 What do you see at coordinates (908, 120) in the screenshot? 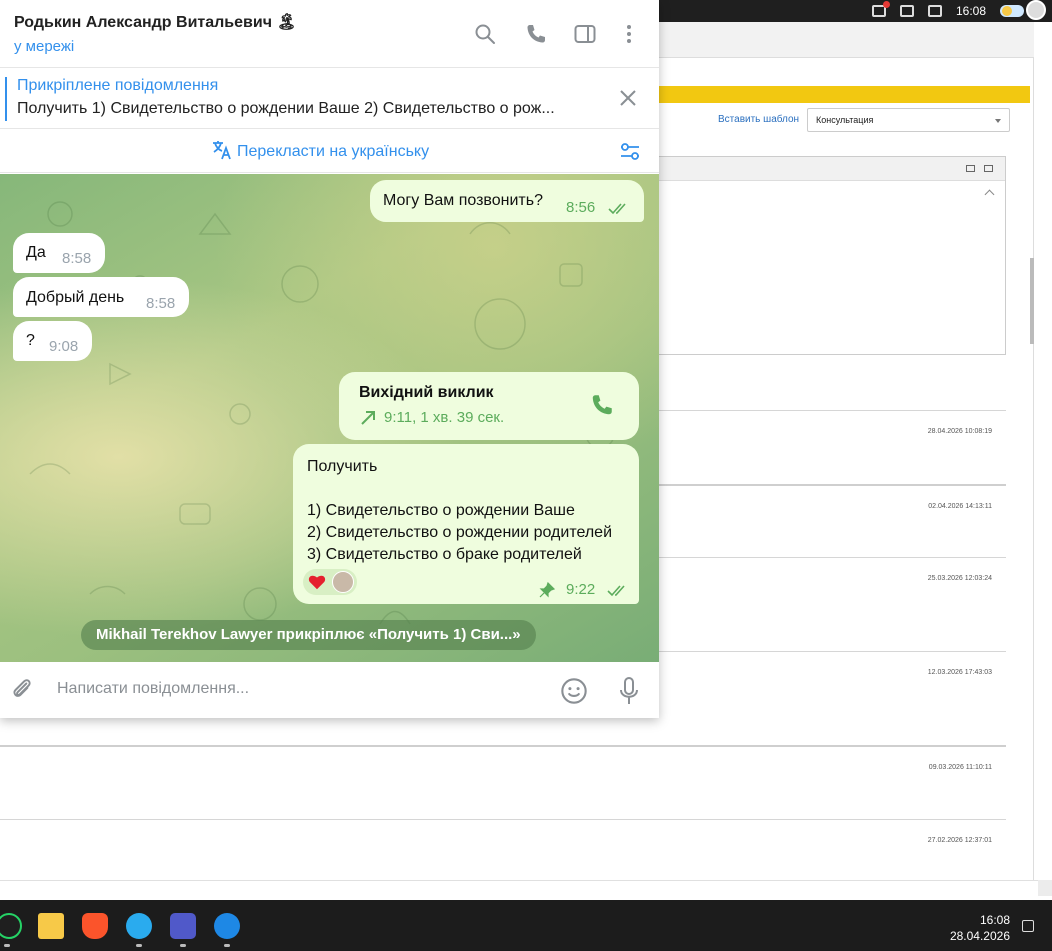
I see `consultation-select: Консультация` at bounding box center [908, 120].